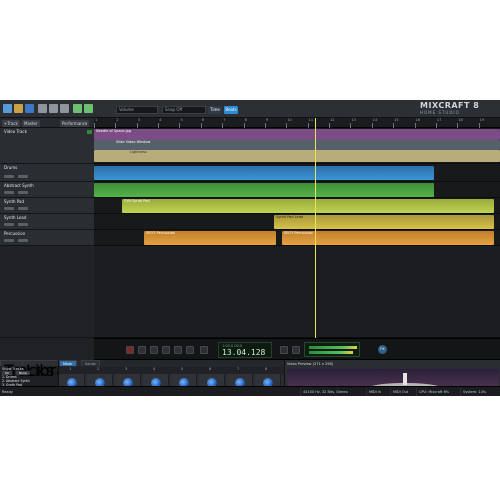 The width and height of the screenshot is (500, 500). I want to click on track-name: Synth Lead, so click(15, 217).